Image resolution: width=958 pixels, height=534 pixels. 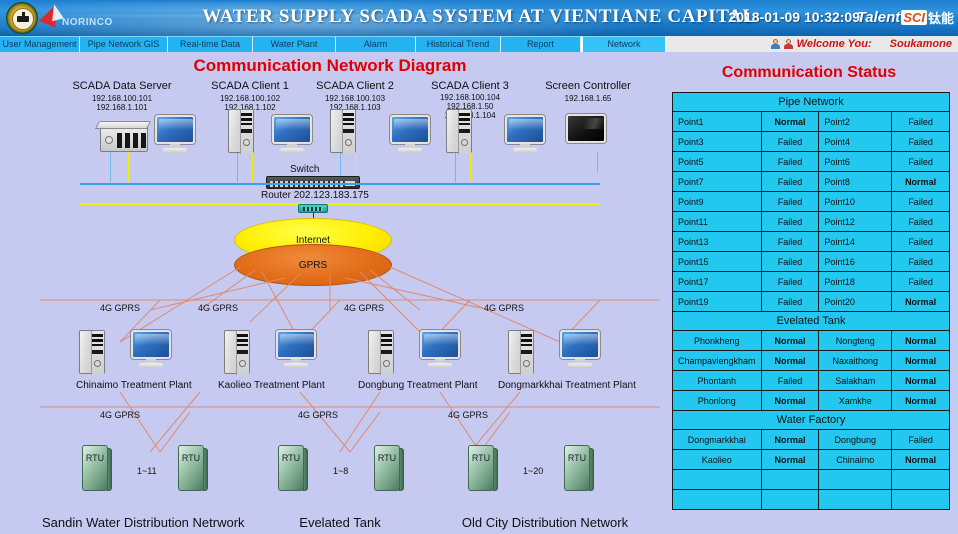 I want to click on nav-tab-alarm: Alarm, so click(x=376, y=44).